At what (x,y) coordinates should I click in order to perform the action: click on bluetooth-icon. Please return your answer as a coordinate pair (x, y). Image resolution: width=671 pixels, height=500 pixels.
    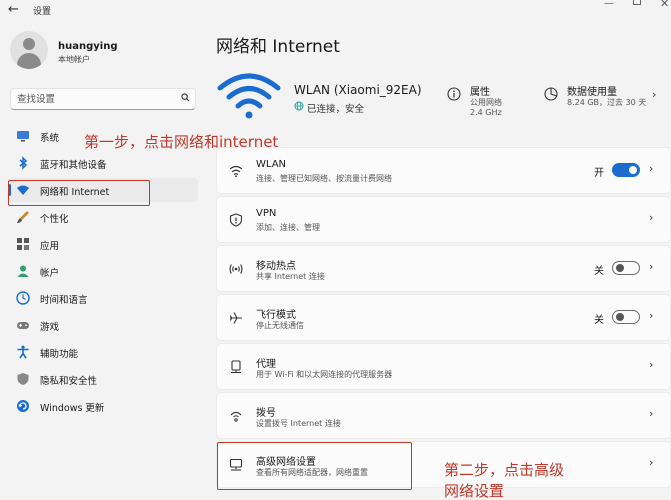
    Looking at the image, I should click on (23, 163).